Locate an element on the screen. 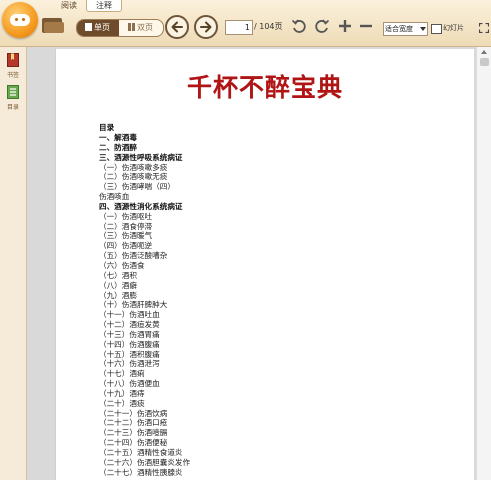 Image resolution: width=491 pixels, height=480 pixels. toc-item: （五）伤酒泛酸嘈杂 is located at coordinates (249, 256).